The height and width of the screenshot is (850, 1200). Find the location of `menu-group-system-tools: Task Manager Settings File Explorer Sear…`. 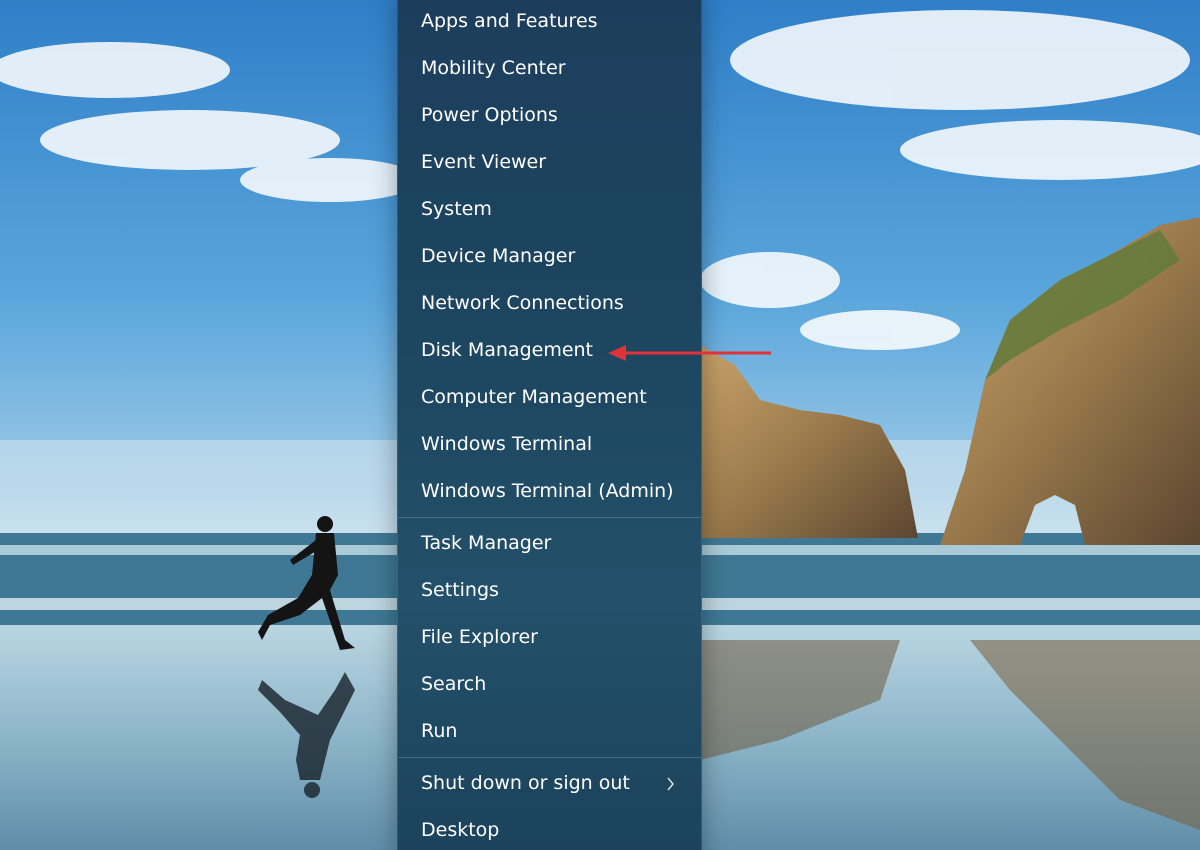

menu-group-system-tools: Task Manager Settings File Explorer Sear… is located at coordinates (549, 637).